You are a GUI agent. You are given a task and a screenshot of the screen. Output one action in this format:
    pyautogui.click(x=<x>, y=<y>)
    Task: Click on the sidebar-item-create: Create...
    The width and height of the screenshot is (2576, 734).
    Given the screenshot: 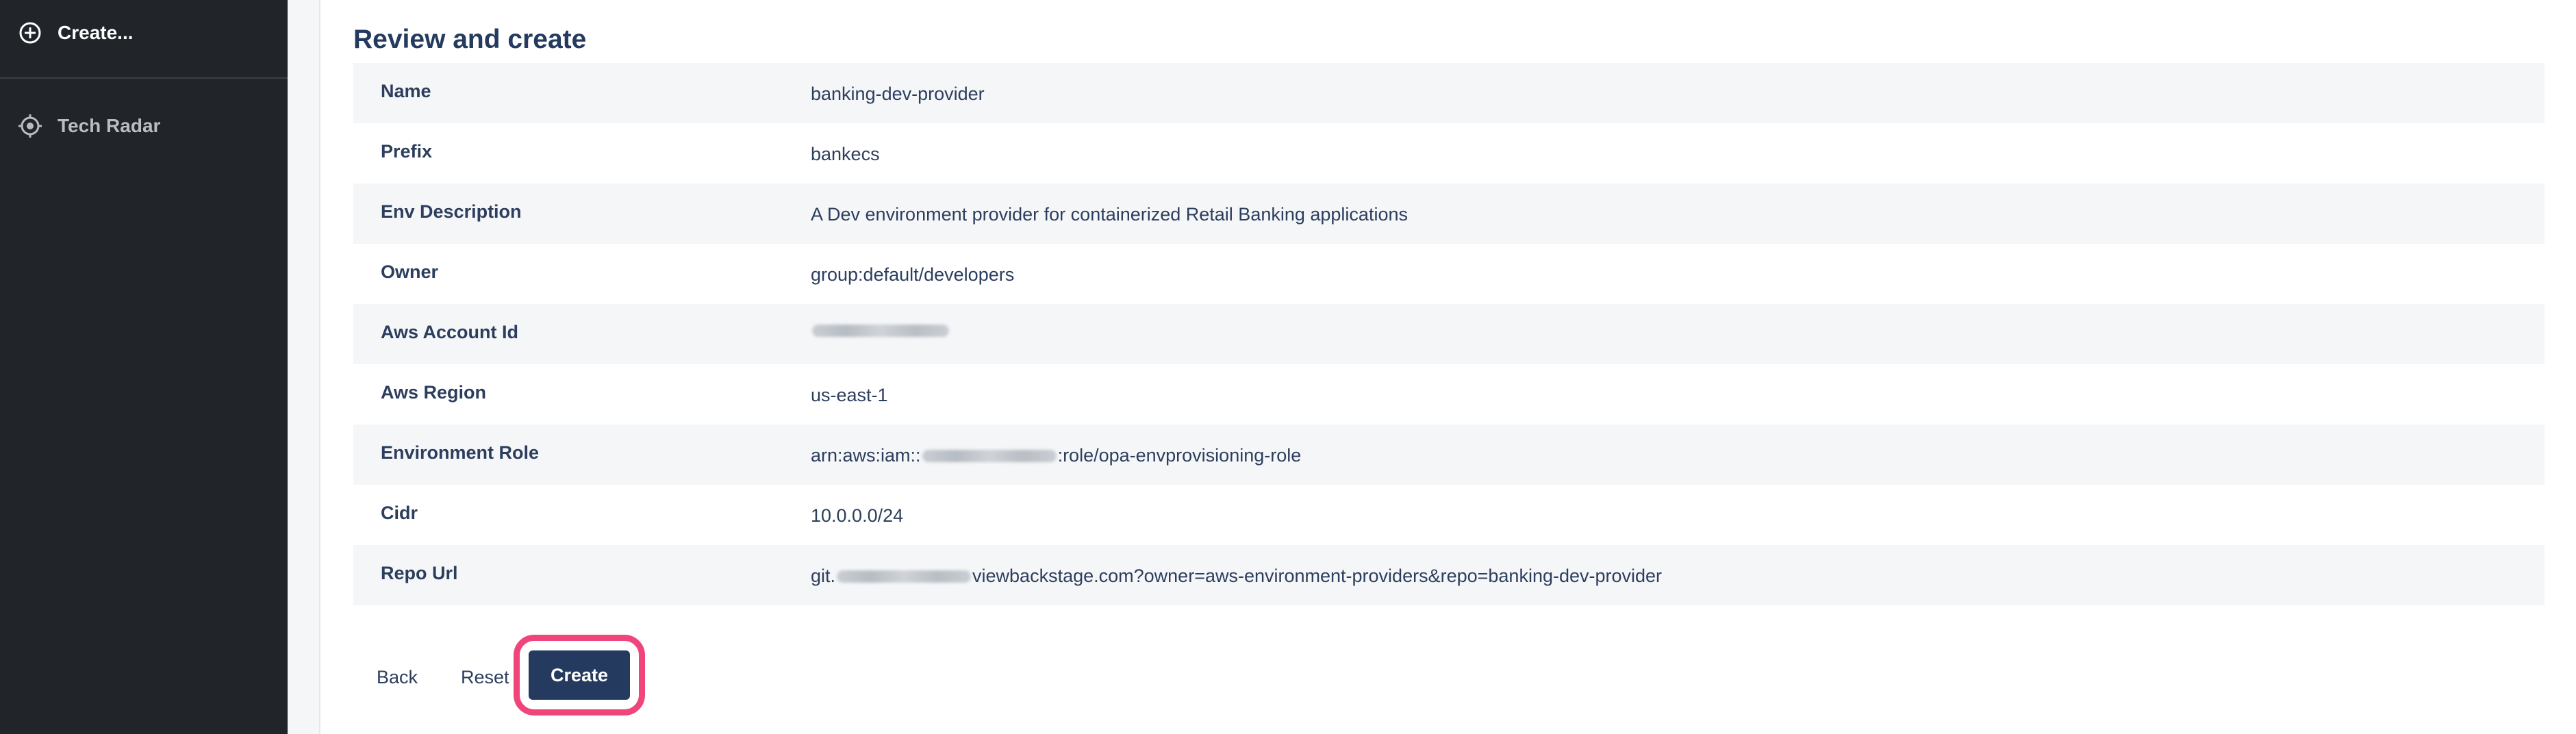 What is the action you would take?
    pyautogui.click(x=144, y=33)
    